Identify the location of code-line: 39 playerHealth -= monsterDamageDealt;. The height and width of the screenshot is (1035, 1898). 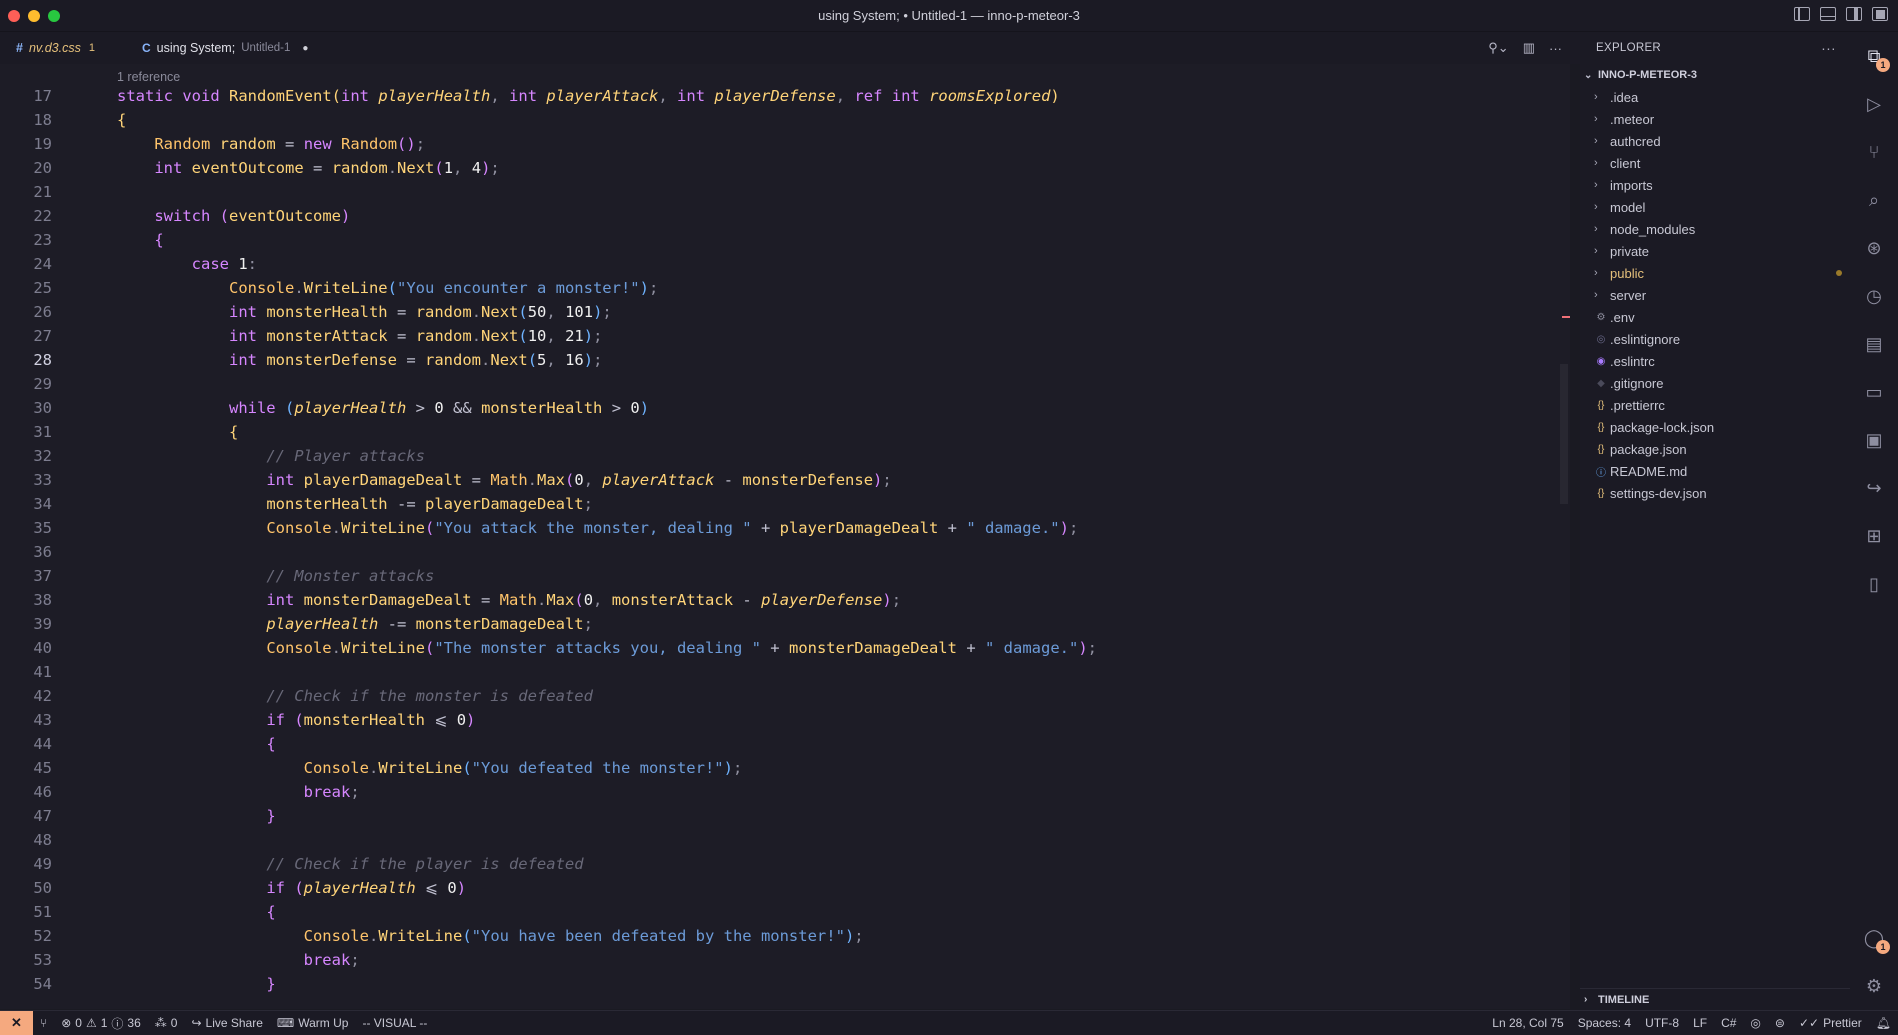
(780, 624).